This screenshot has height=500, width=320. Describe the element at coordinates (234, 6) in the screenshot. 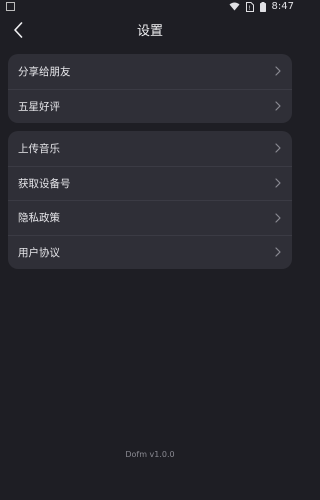

I see `wifi-icon` at that location.